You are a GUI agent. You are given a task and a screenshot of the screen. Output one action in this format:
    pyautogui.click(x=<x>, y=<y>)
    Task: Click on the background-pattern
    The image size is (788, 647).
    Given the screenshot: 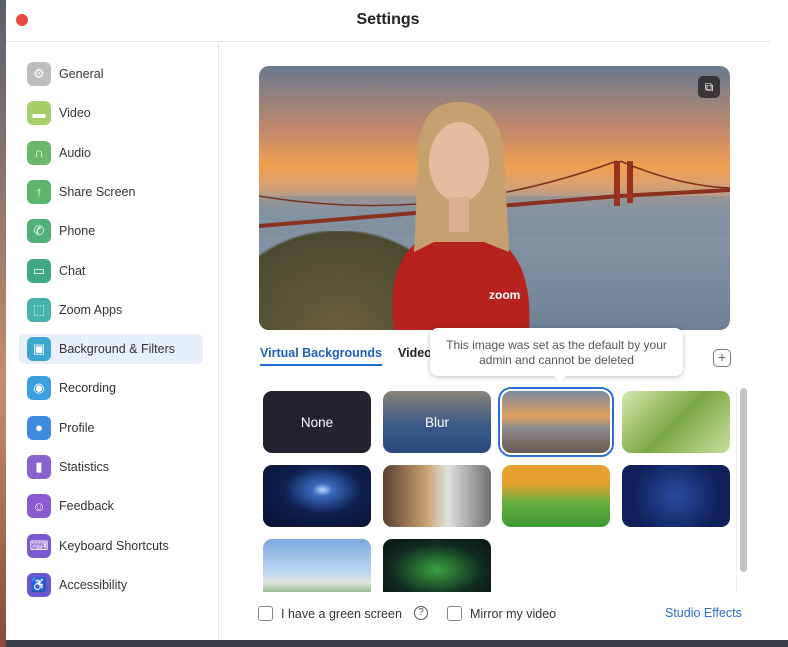 What is the action you would take?
    pyautogui.click(x=676, y=496)
    